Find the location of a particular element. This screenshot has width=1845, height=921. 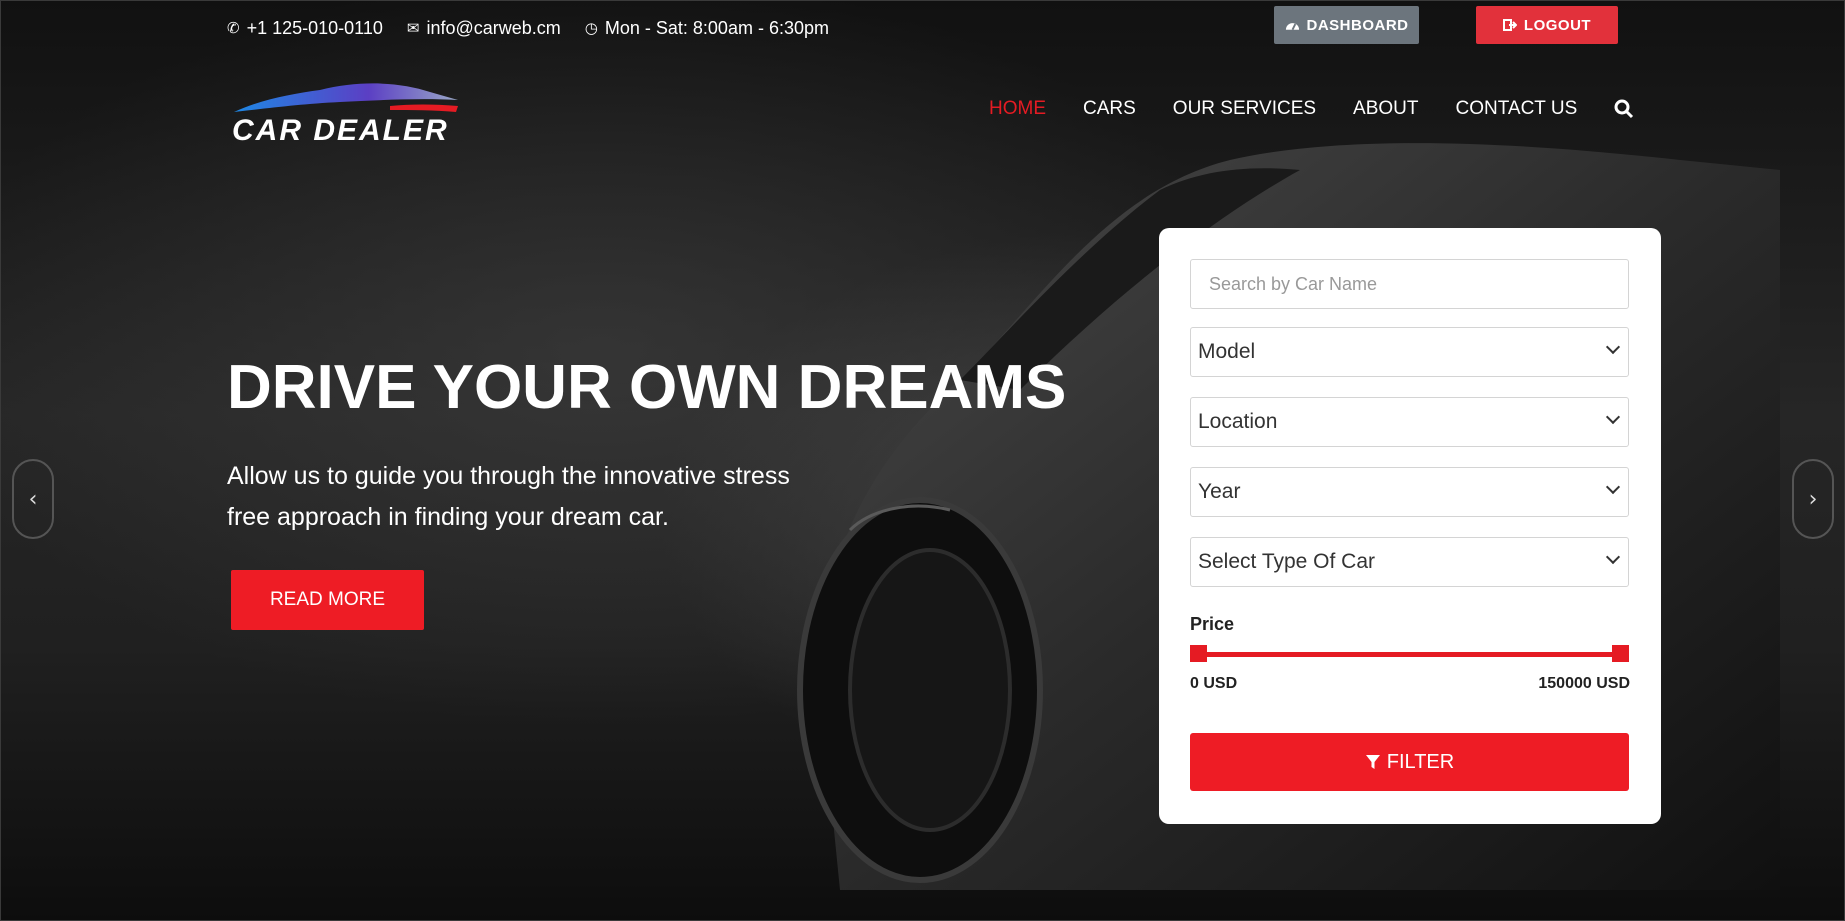

price-min-value: 0 USD is located at coordinates (1214, 683).